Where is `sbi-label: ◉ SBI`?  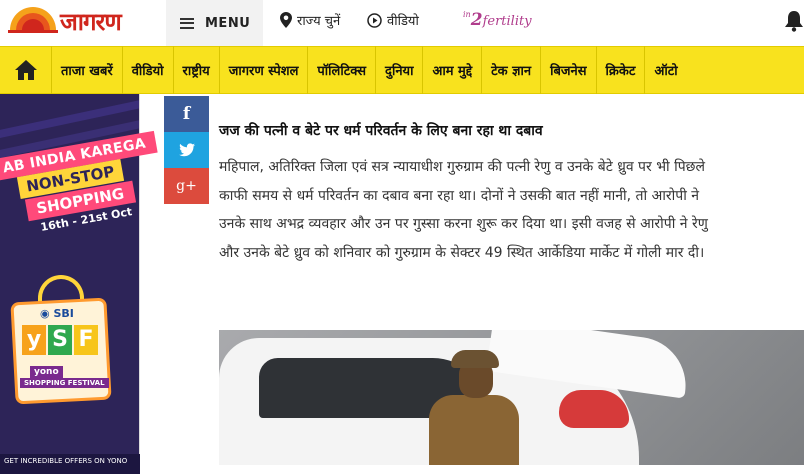 sbi-label: ◉ SBI is located at coordinates (57, 313).